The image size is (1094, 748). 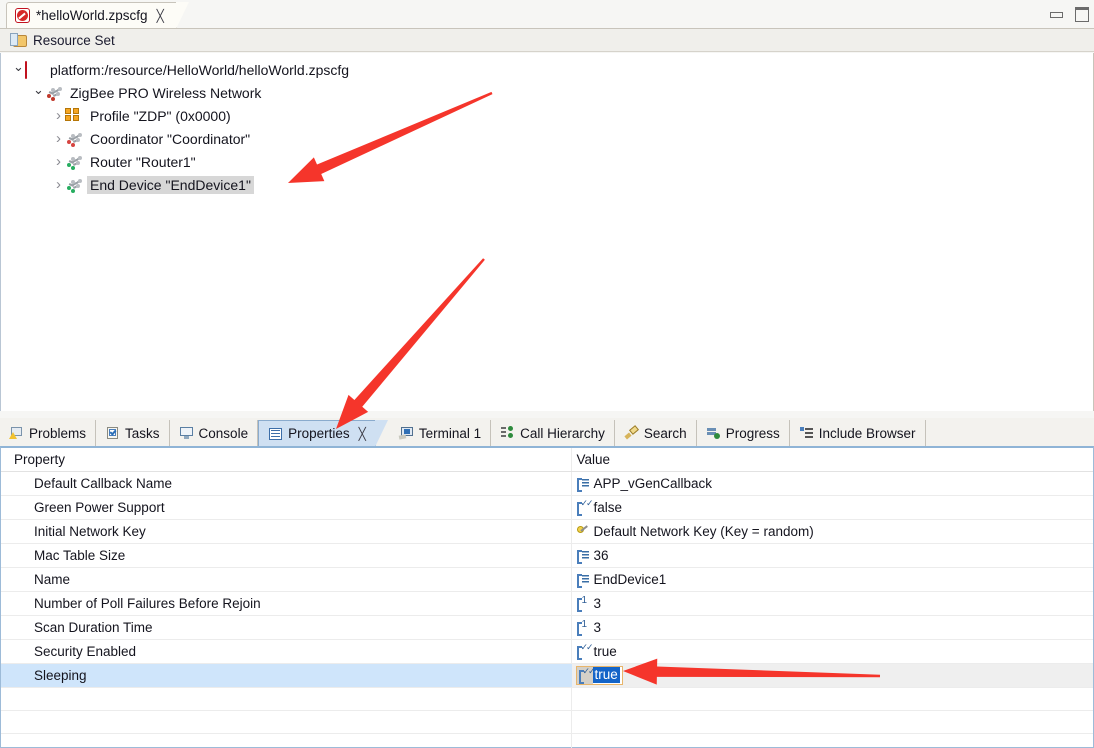 What do you see at coordinates (832, 579) in the screenshot?
I see `property-value-cell: EndDevice1` at bounding box center [832, 579].